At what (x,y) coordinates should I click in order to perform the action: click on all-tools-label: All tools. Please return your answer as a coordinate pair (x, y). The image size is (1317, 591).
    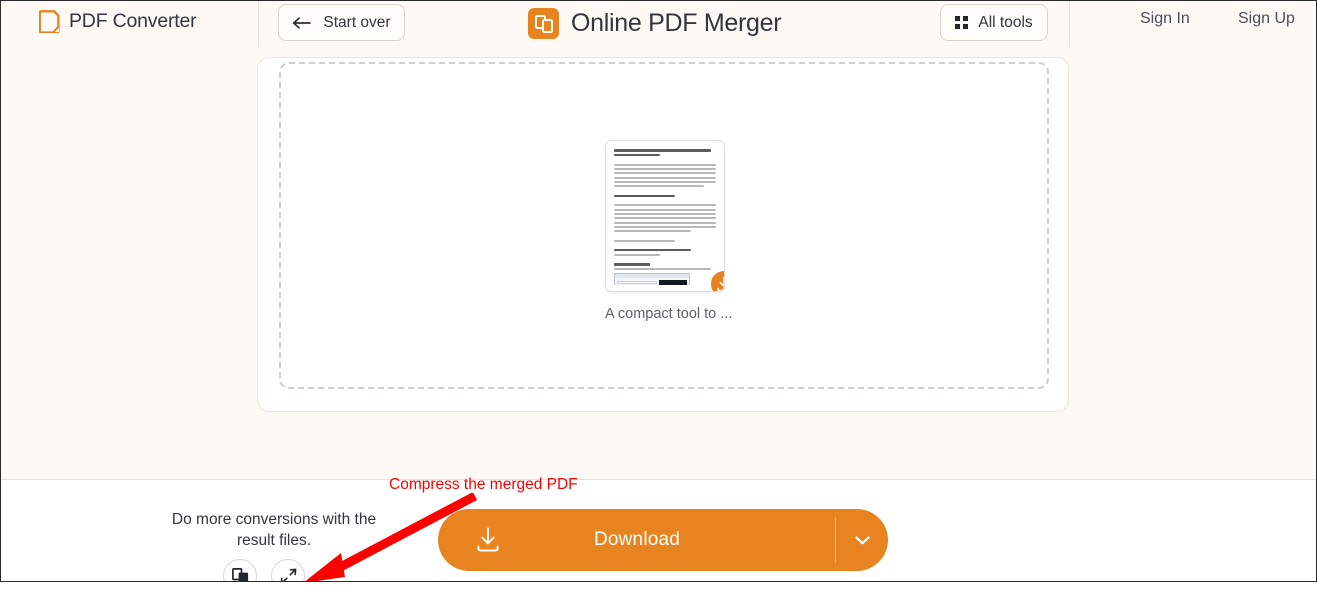
    Looking at the image, I should click on (1005, 22).